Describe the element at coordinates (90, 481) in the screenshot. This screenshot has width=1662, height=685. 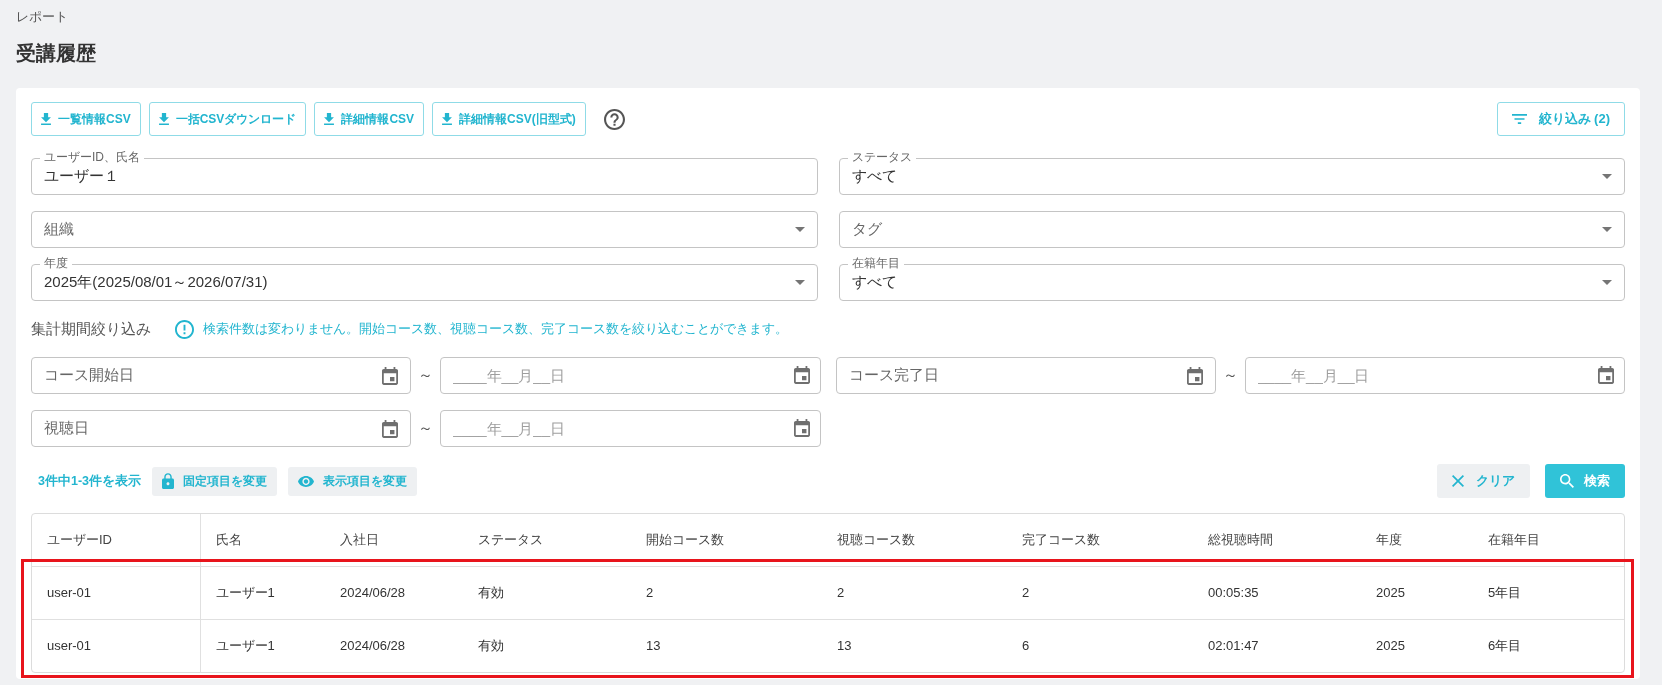
I see `result-count: 3件中1-3件を表示` at that location.